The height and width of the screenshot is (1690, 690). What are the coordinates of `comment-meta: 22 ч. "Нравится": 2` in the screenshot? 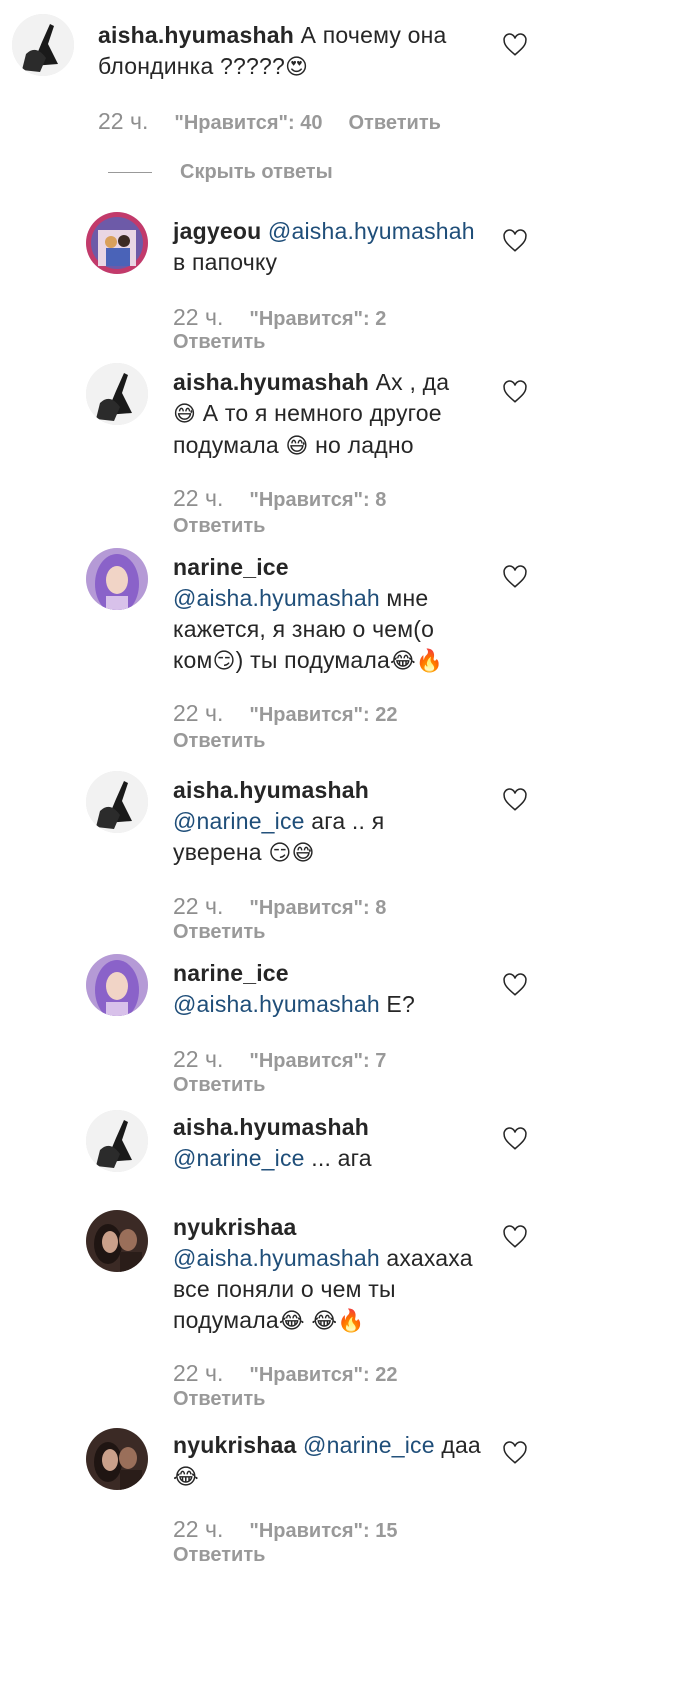 It's located at (279, 317).